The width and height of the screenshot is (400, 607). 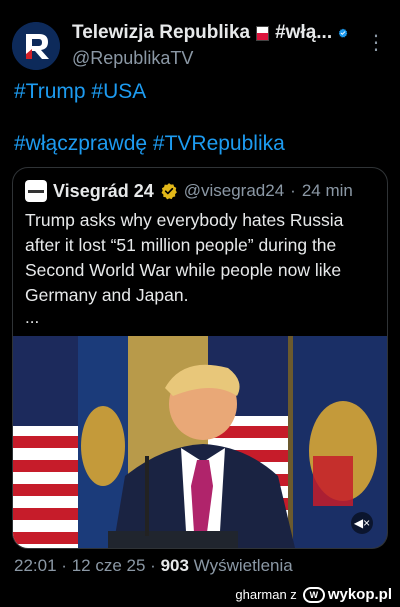 I want to click on wykop-footer: gharman z W wykop.pl, so click(x=313, y=594).